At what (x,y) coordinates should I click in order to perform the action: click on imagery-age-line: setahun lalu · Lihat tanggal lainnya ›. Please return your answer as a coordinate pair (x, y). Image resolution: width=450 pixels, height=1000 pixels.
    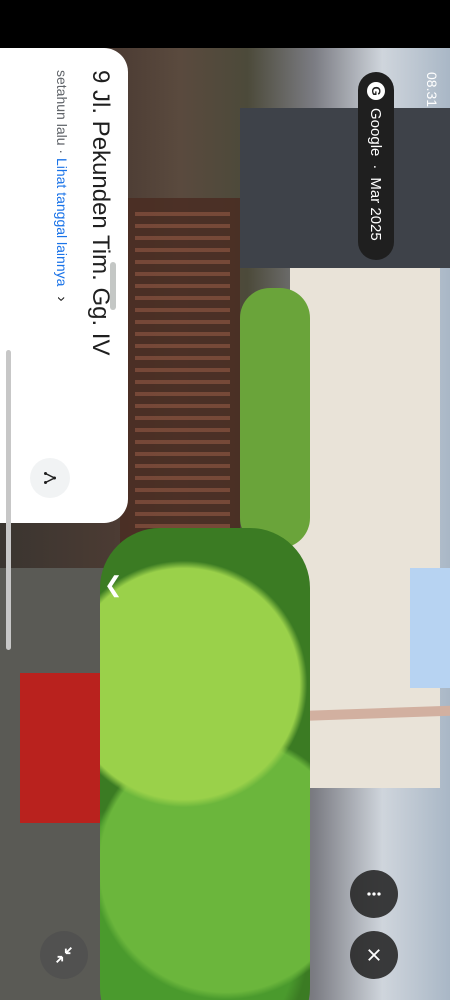
    Looking at the image, I should click on (61, 186).